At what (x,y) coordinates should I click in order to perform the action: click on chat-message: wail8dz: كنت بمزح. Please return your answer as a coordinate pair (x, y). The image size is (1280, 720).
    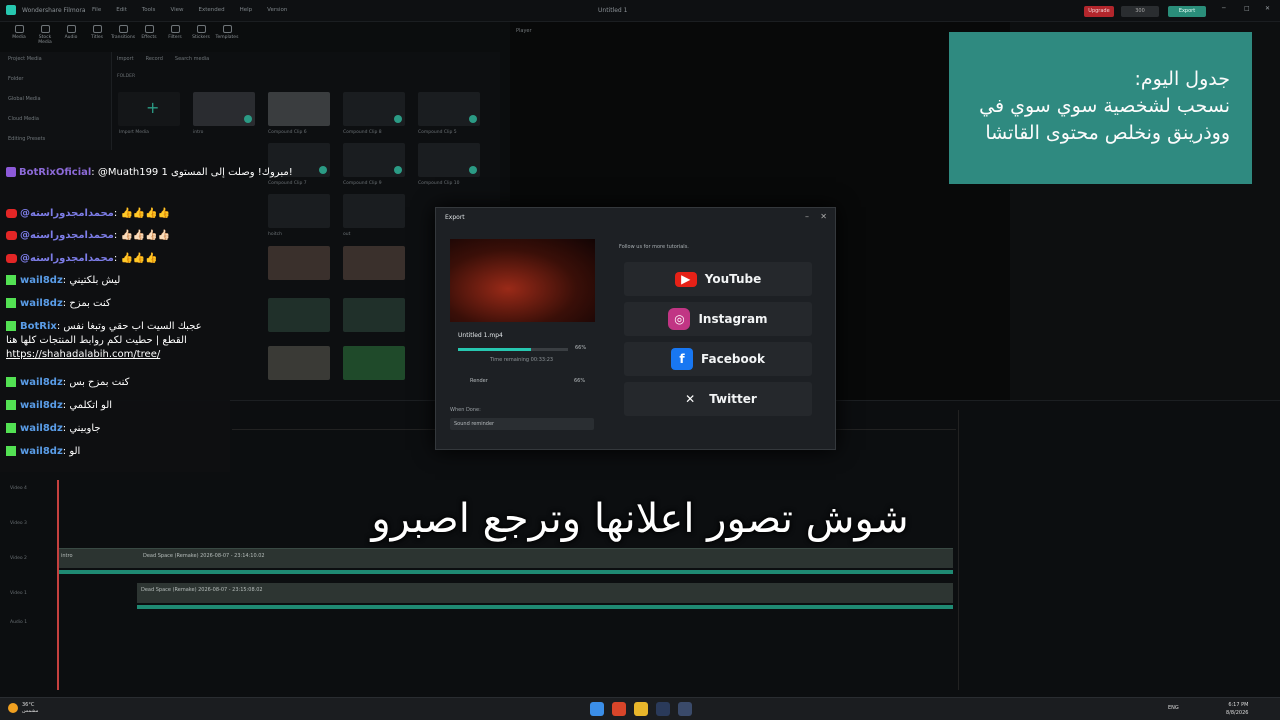
    Looking at the image, I should click on (58, 304).